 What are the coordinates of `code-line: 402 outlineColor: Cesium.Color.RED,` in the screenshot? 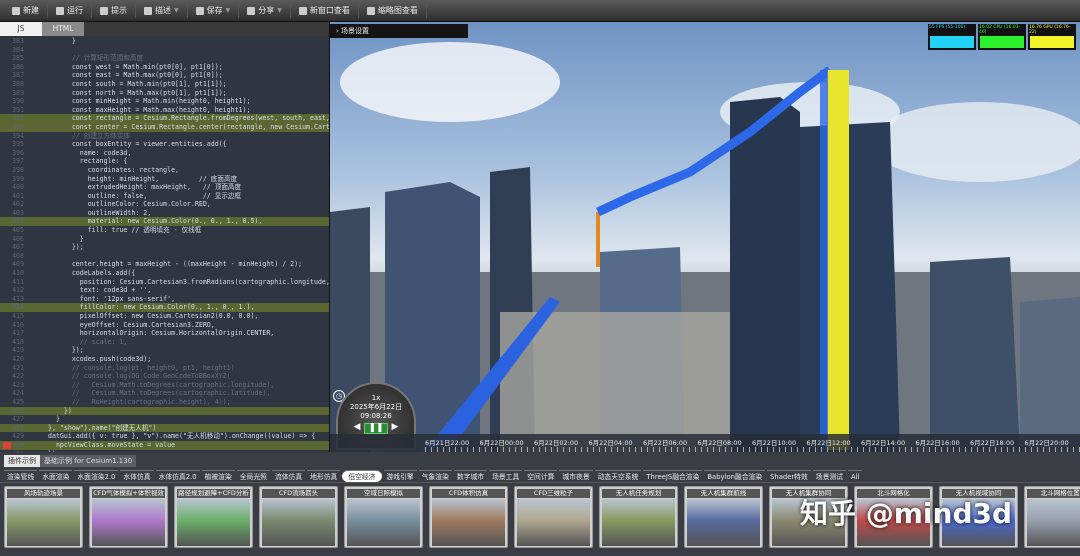 It's located at (164, 204).